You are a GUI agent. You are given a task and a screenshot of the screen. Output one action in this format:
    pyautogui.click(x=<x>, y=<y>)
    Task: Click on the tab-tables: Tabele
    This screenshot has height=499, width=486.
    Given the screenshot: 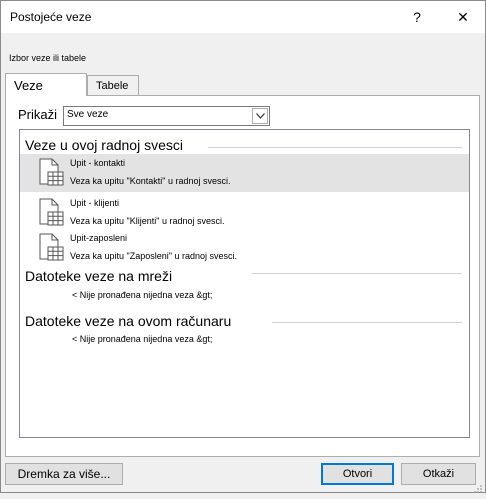 What is the action you would take?
    pyautogui.click(x=113, y=85)
    